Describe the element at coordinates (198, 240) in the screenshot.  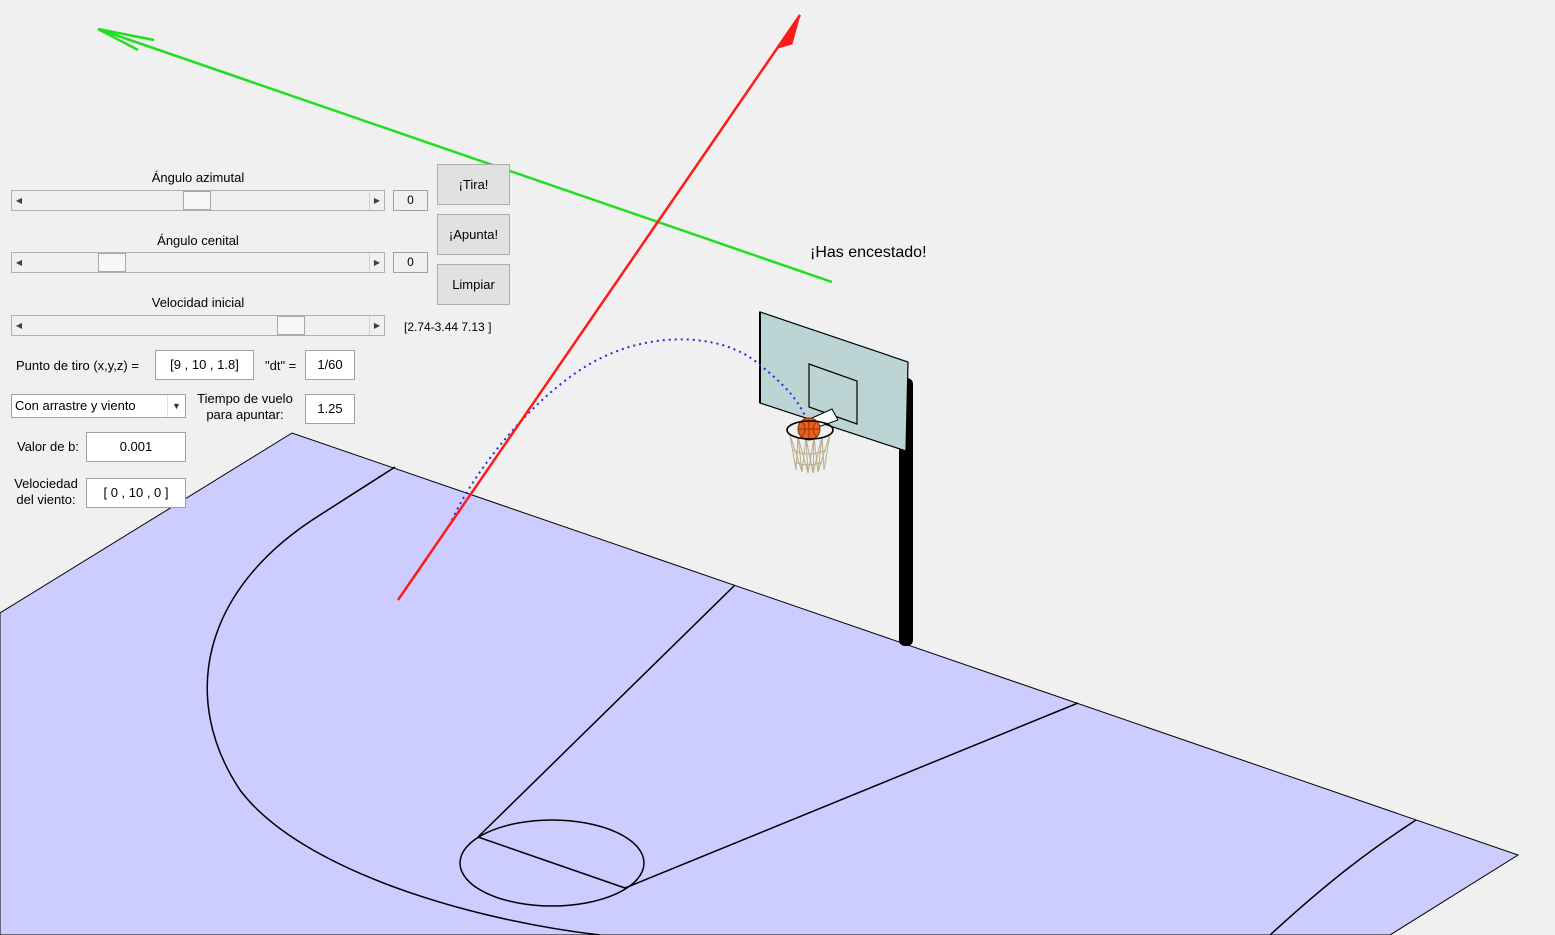
I see `zenith-label: Ángulo cenital` at that location.